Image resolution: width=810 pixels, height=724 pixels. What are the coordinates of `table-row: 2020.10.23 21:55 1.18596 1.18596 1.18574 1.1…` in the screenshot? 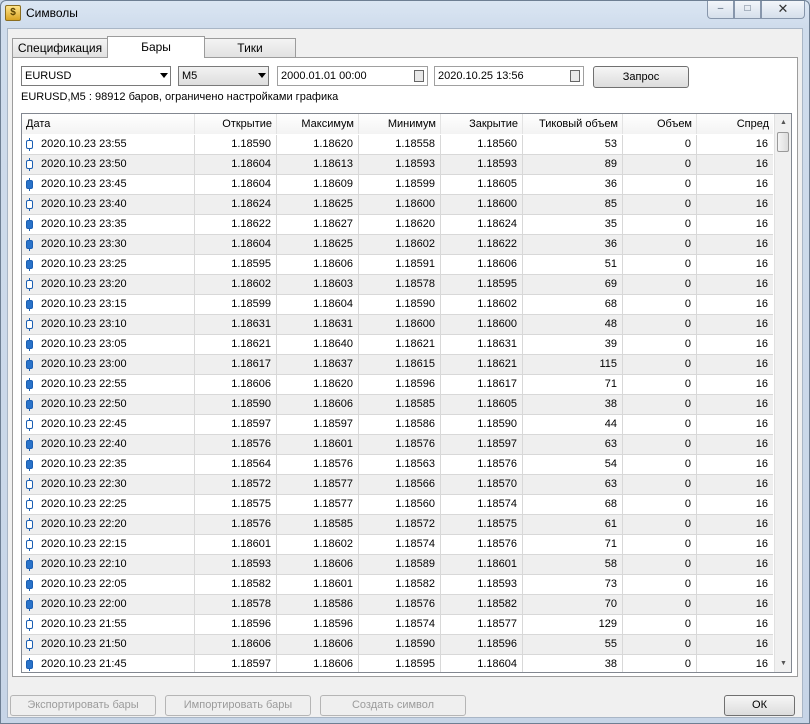 It's located at (397, 625).